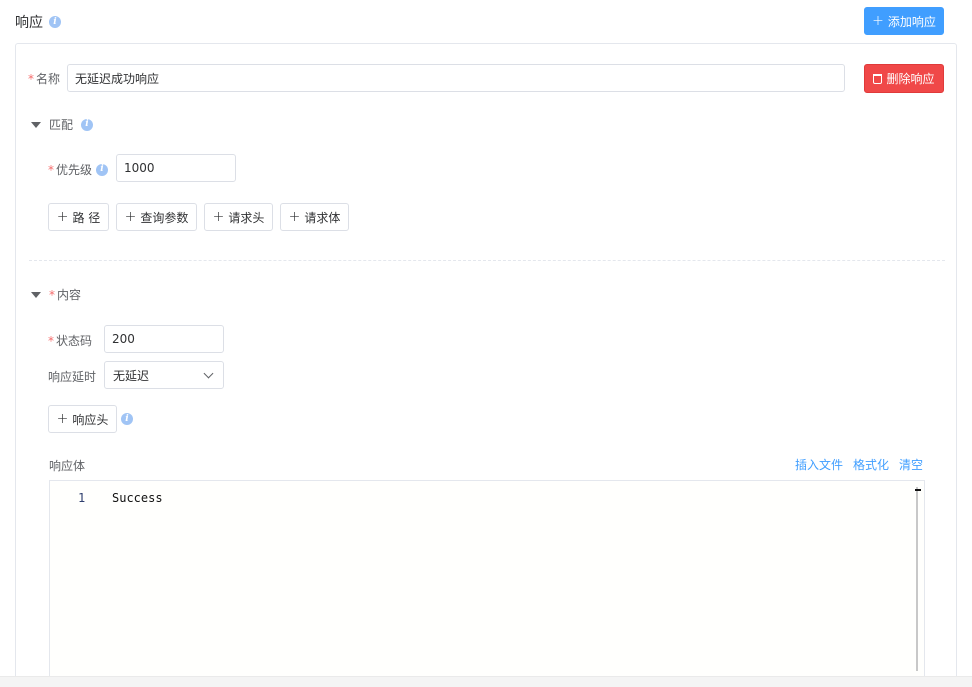  Describe the element at coordinates (74, 341) in the screenshot. I see `status-code-label-text: 状态码` at that location.